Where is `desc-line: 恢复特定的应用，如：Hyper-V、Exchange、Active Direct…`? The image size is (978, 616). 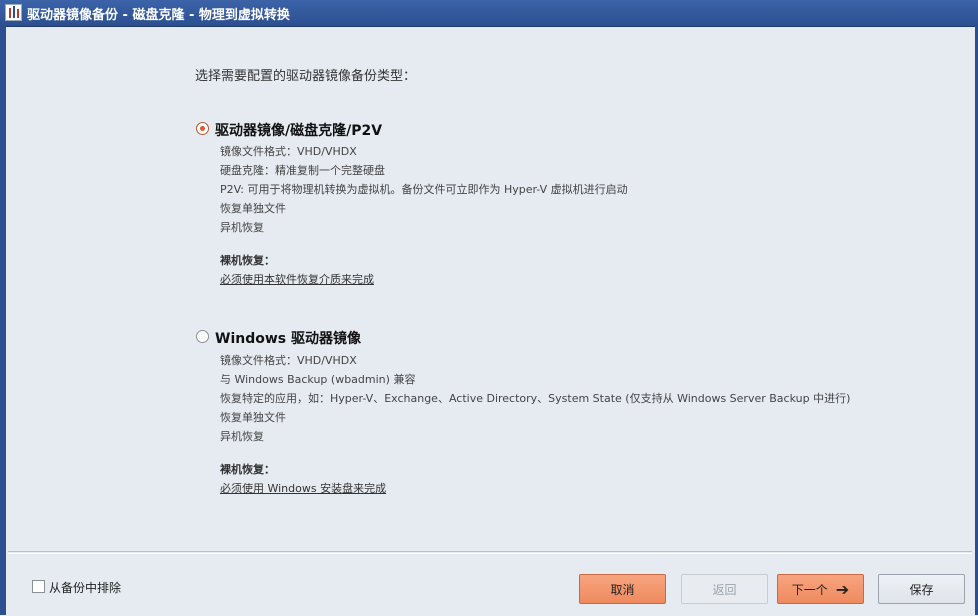 desc-line: 恢复特定的应用，如：Hyper-V、Exchange、Active Direct… is located at coordinates (535, 398).